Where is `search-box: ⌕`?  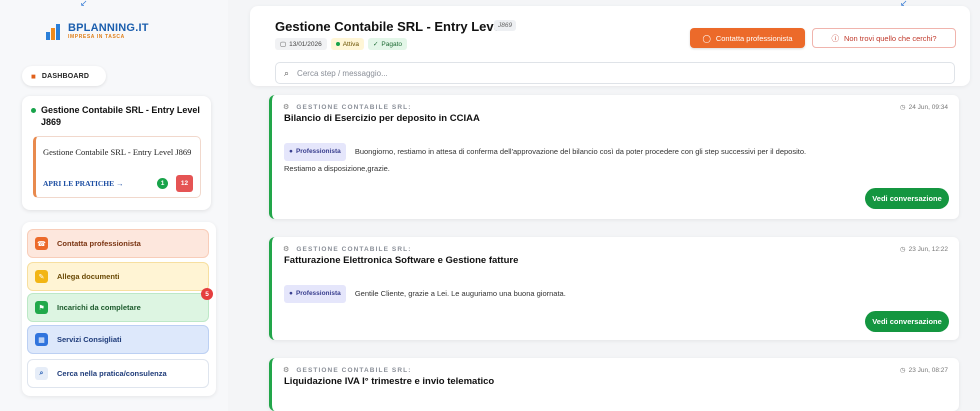 search-box: ⌕ is located at coordinates (615, 73).